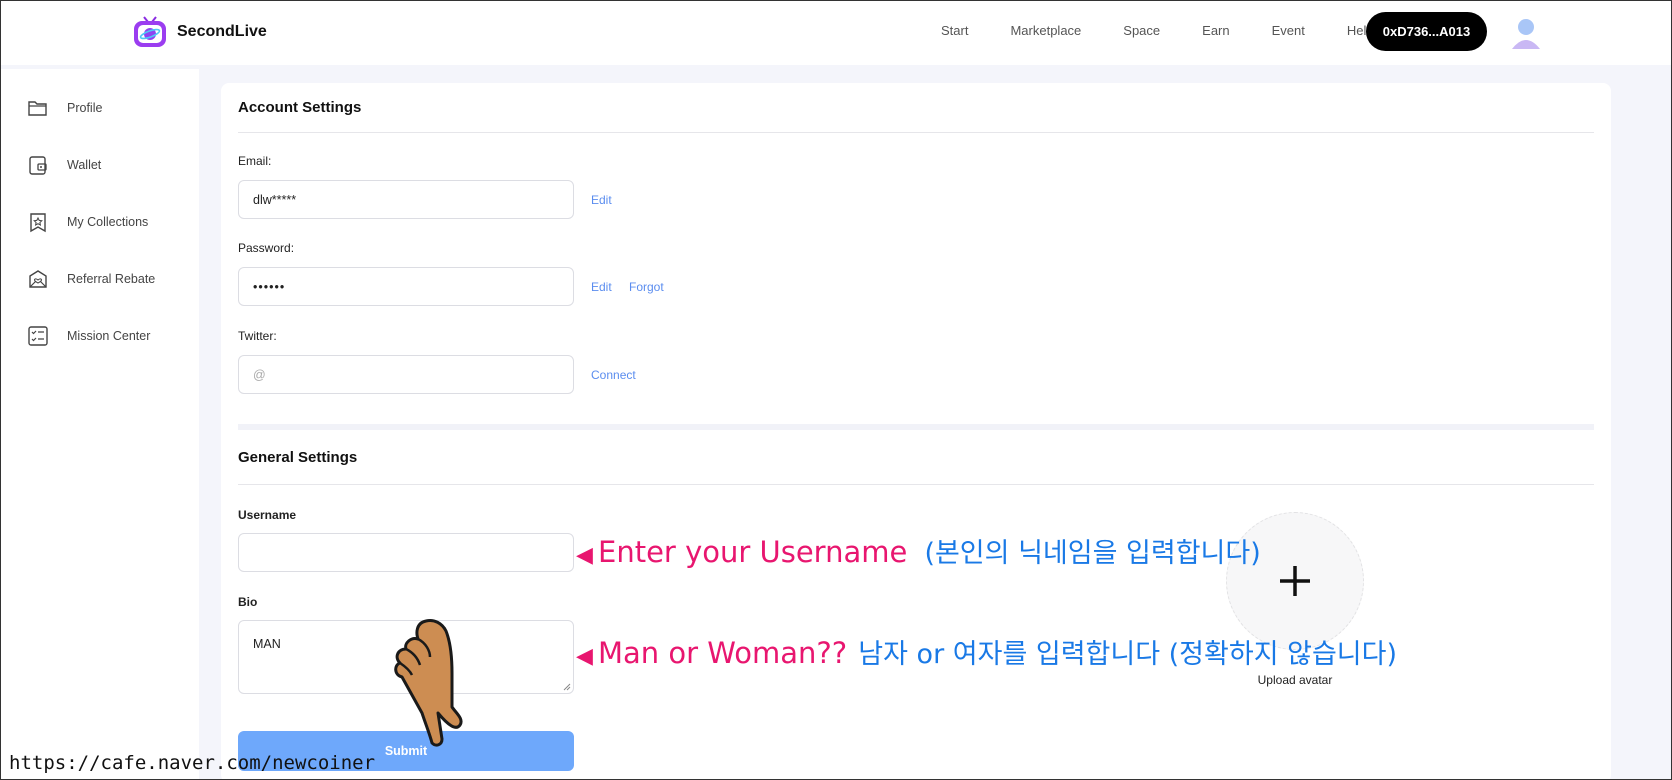 The image size is (1672, 780). What do you see at coordinates (109, 336) in the screenshot?
I see `sidebar-item-label: Mission Center` at bounding box center [109, 336].